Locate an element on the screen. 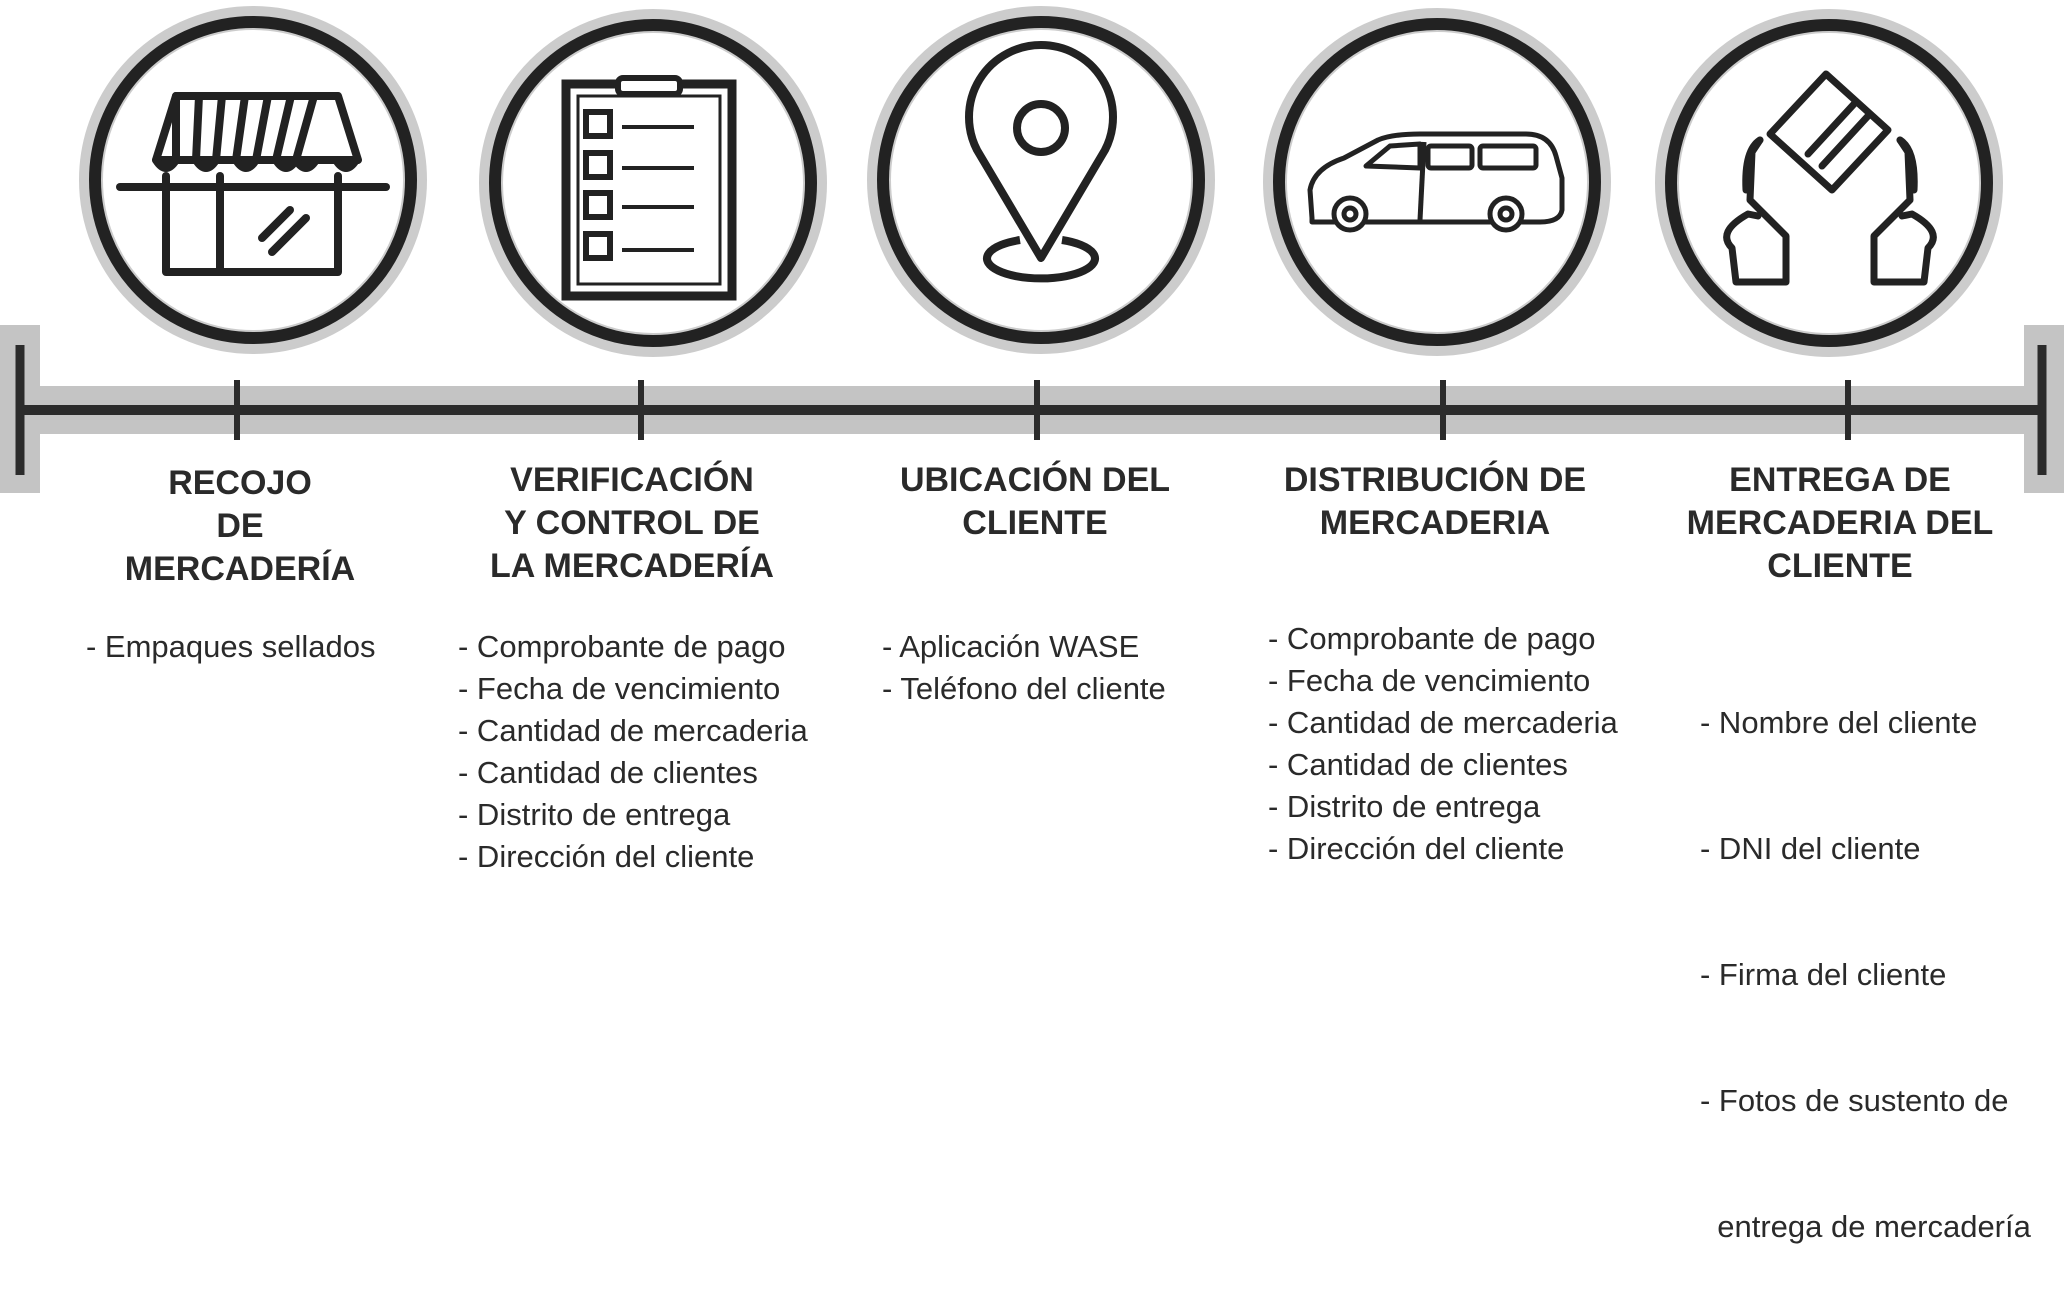 This screenshot has height=1290, width=2064. title-line: DE is located at coordinates (240, 526).